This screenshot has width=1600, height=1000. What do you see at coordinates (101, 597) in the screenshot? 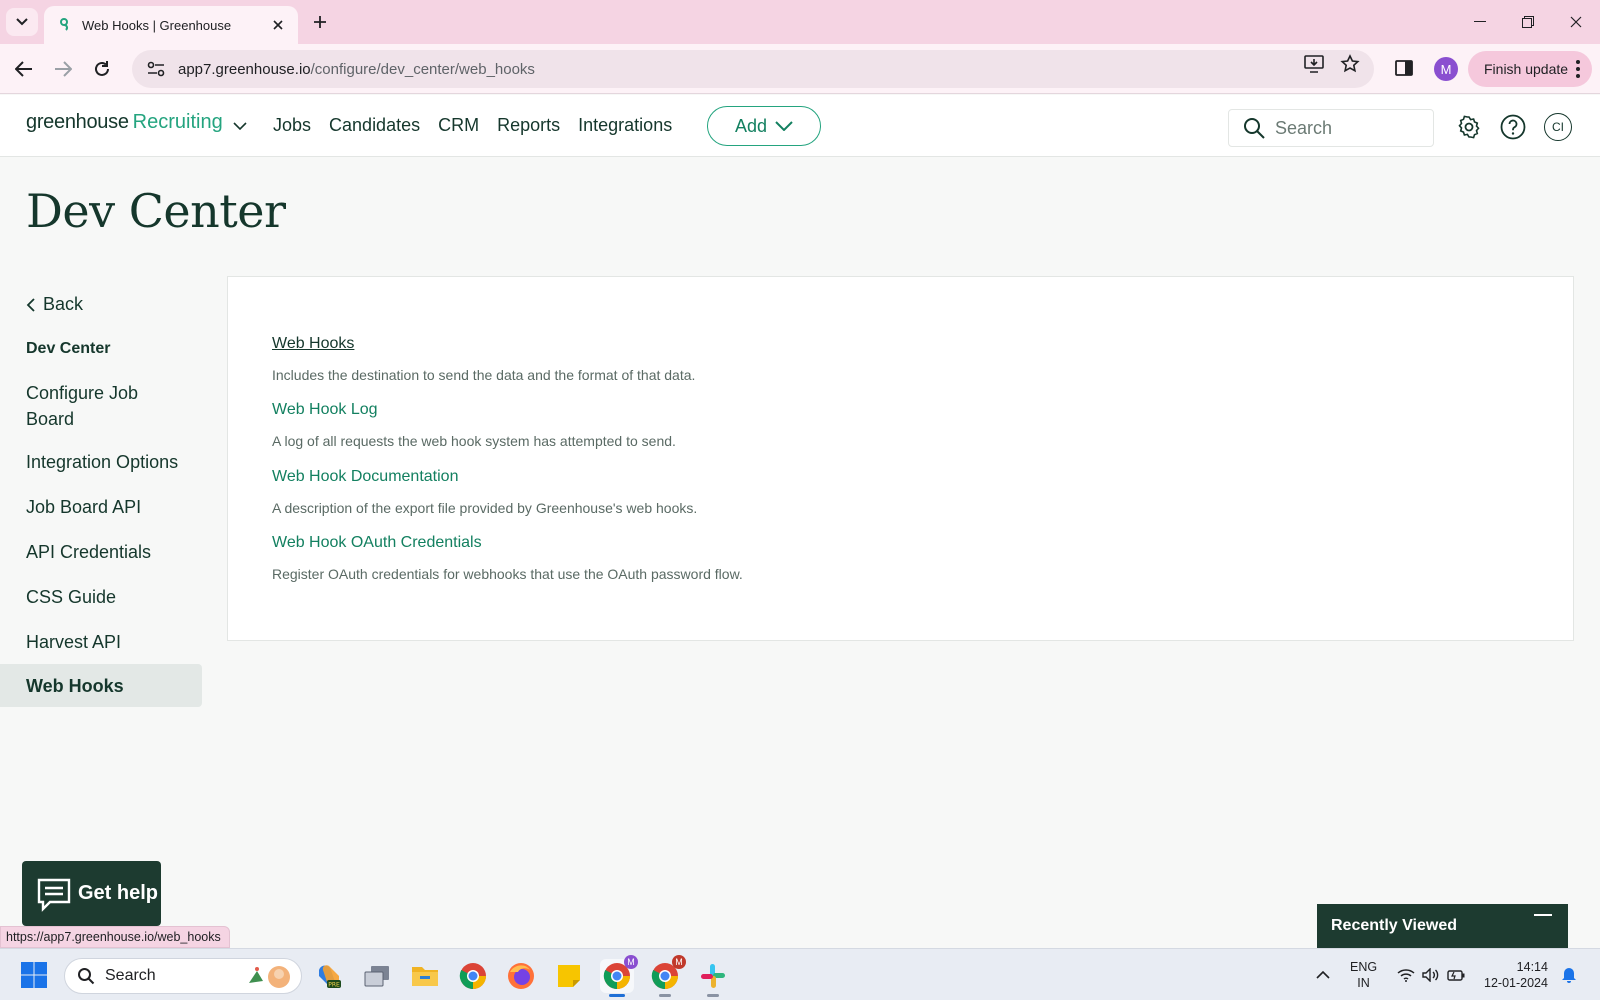
I see `sidebar-item-css-guide: CSS Guide` at bounding box center [101, 597].